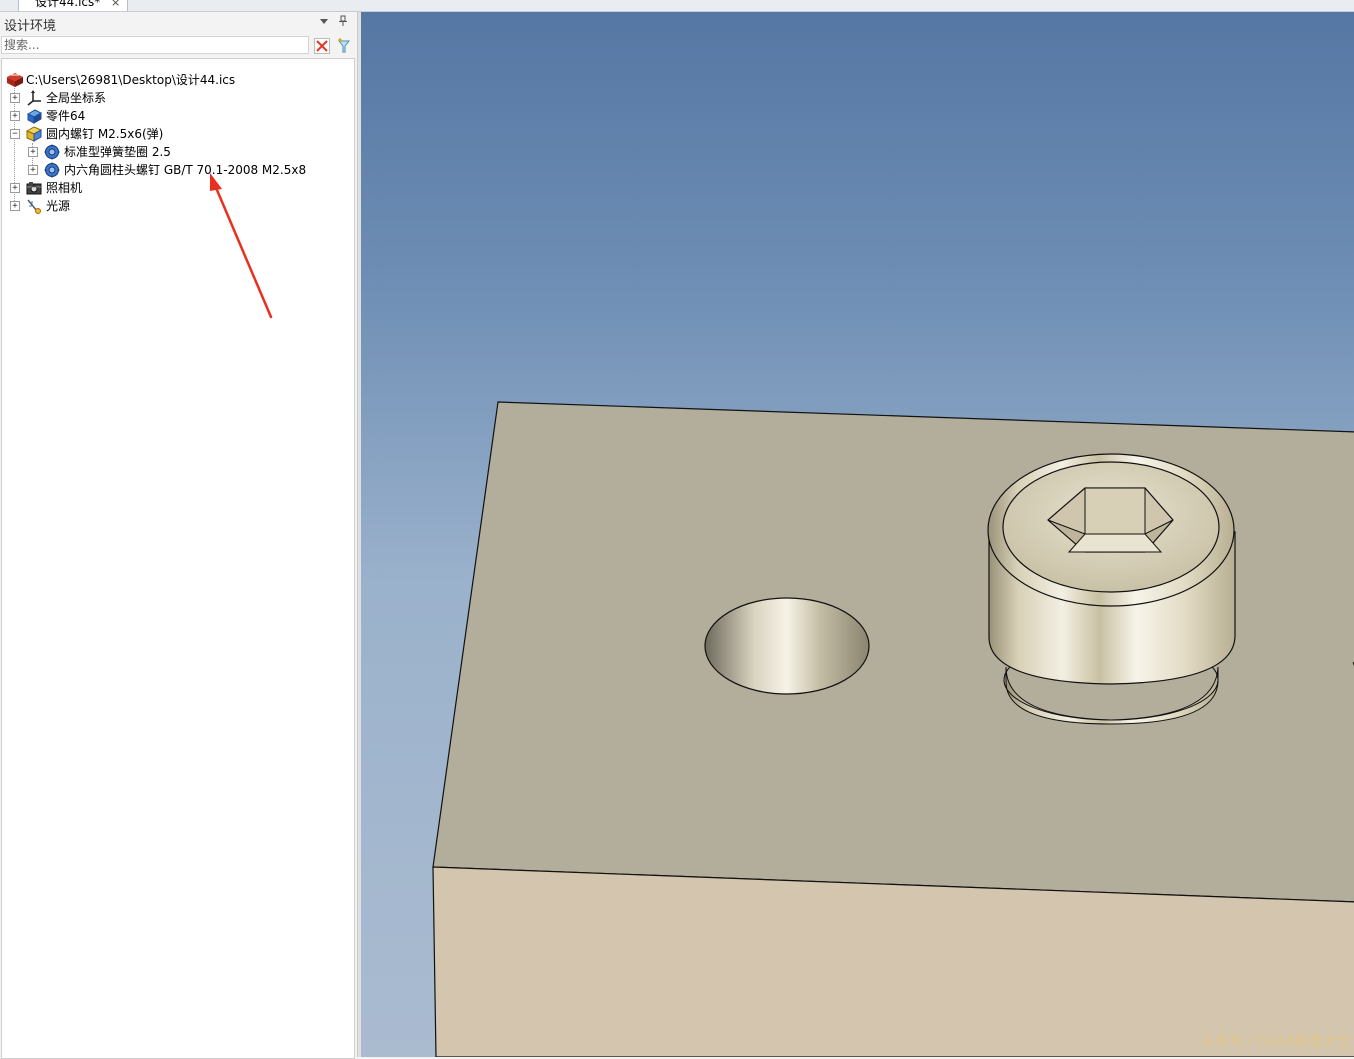 This screenshot has height=1059, width=1354. What do you see at coordinates (344, 45) in the screenshot?
I see `filter-icon` at bounding box center [344, 45].